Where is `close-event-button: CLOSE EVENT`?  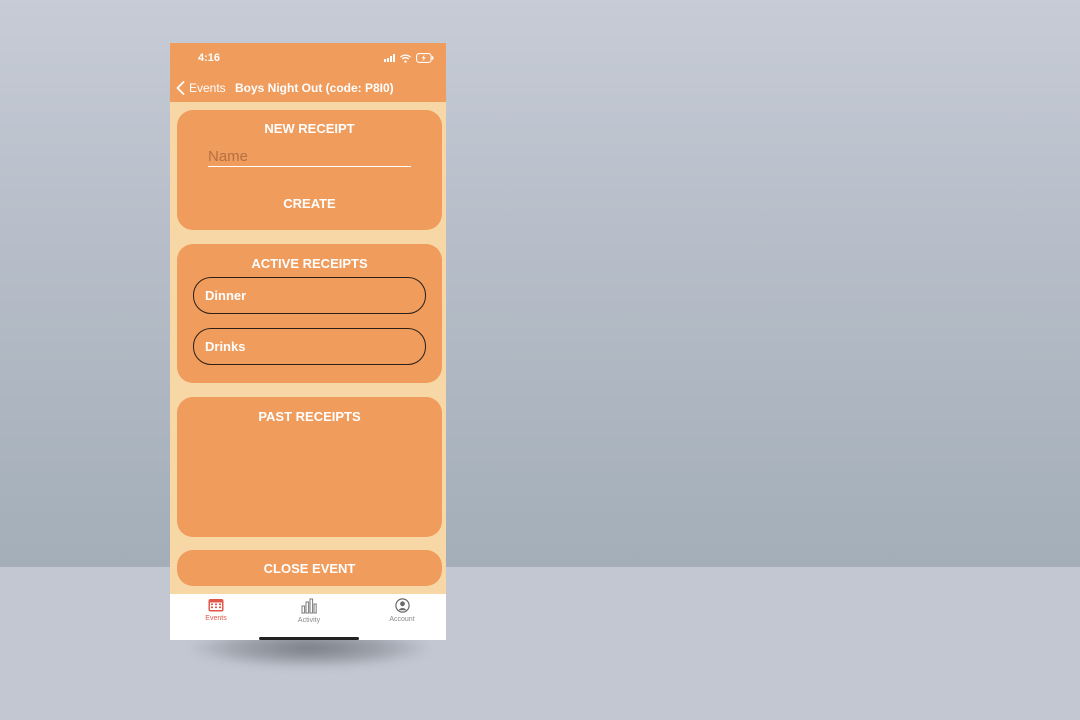 close-event-button: CLOSE EVENT is located at coordinates (309, 568).